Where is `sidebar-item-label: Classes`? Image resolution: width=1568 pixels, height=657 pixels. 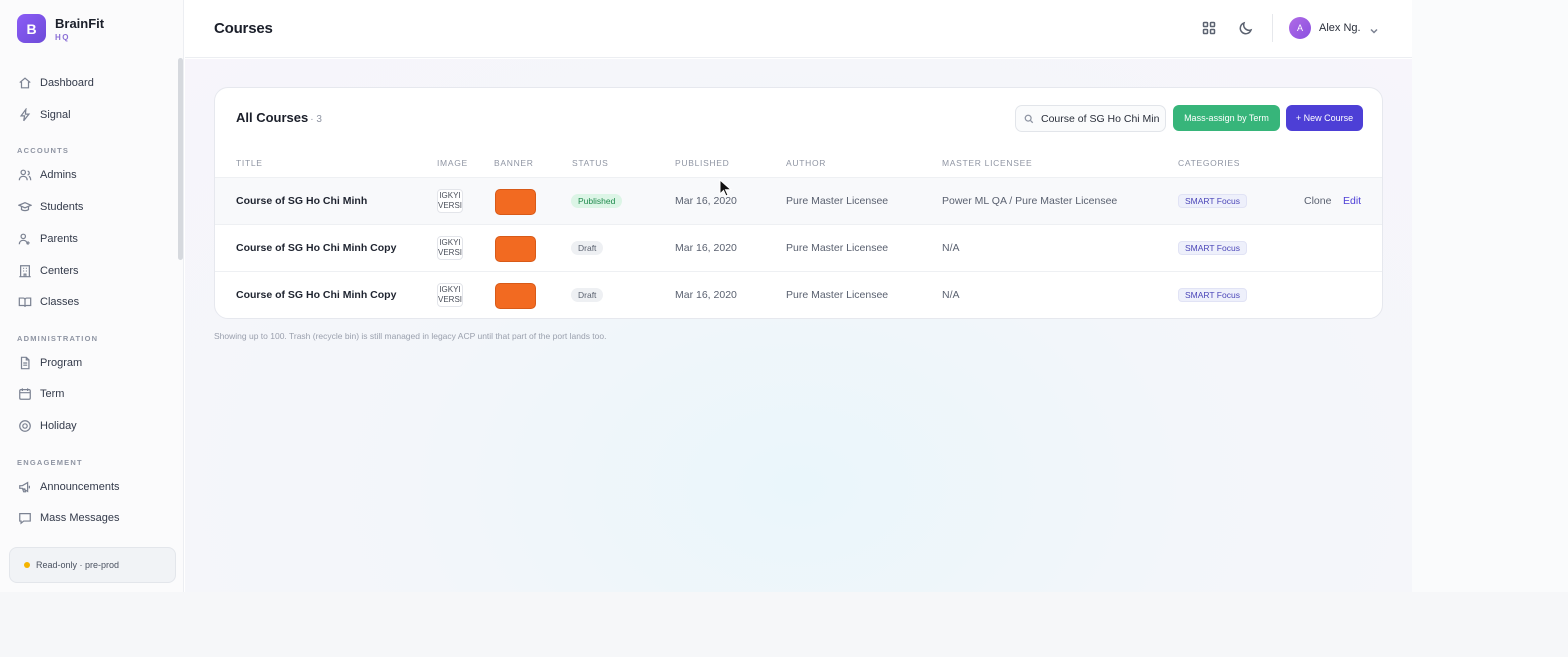
sidebar-item-label: Classes is located at coordinates (60, 302).